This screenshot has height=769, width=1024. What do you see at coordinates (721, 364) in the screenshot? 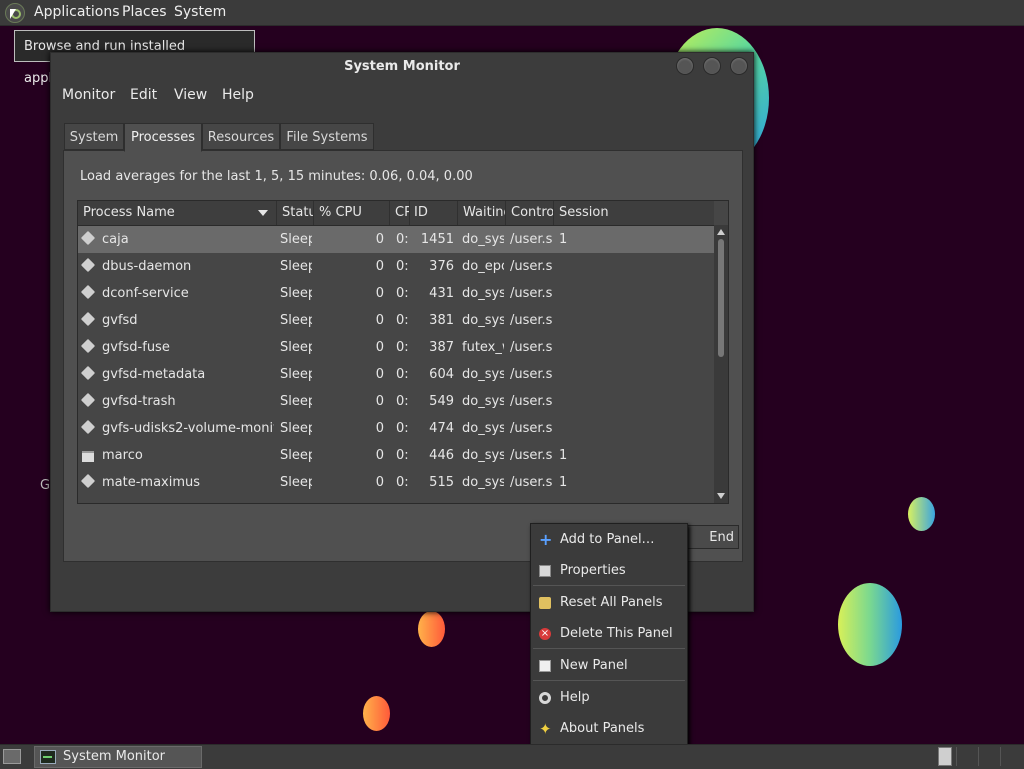
I see `vertical-scrollbar` at bounding box center [721, 364].